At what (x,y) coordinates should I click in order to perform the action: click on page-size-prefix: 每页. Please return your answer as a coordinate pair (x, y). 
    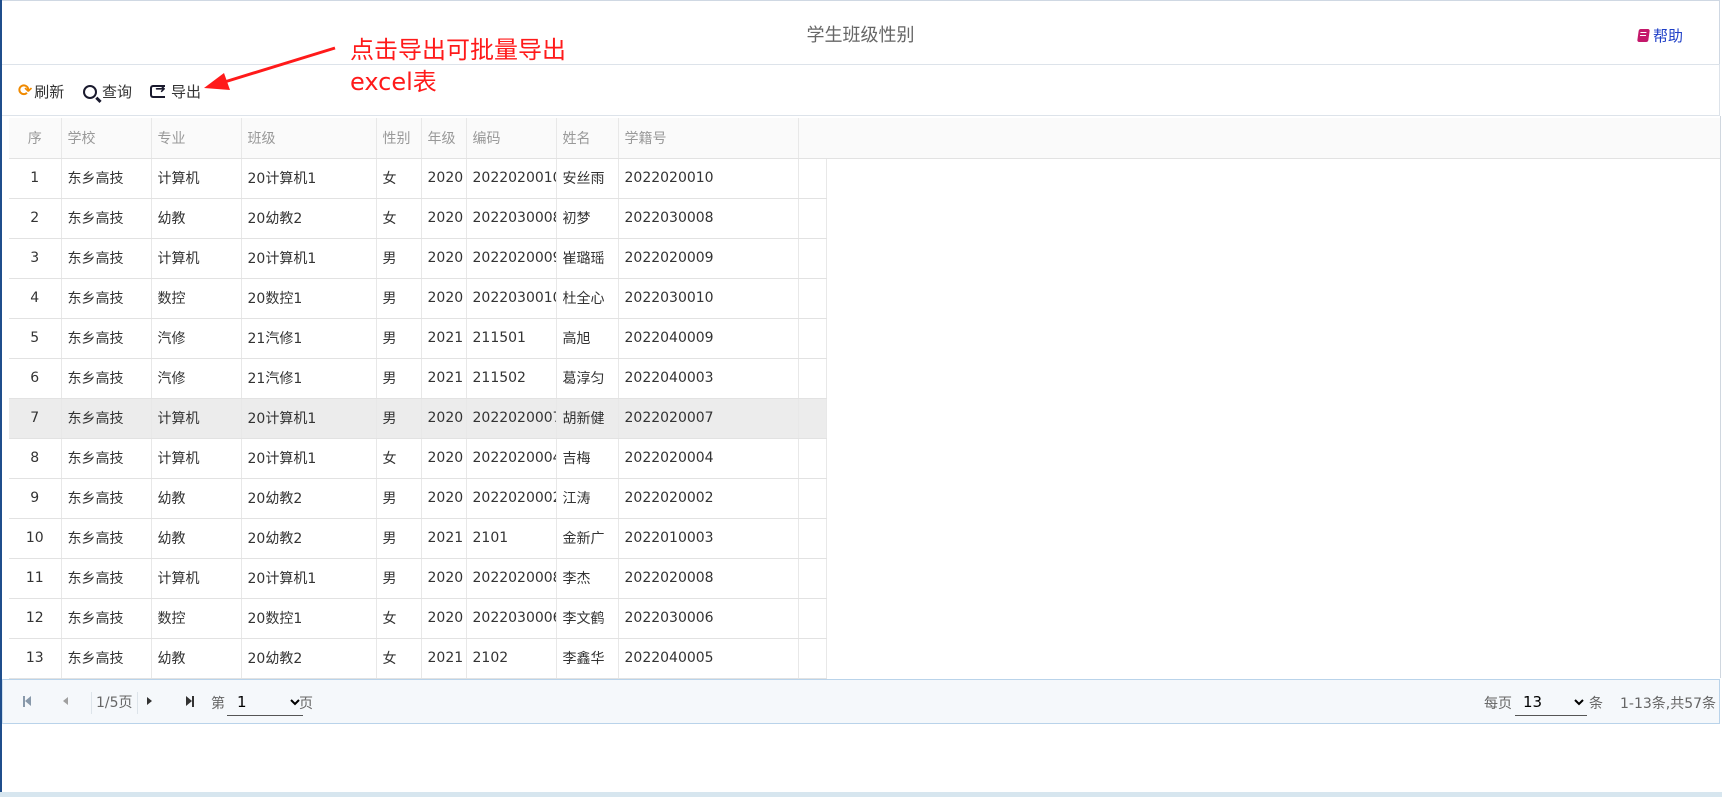
    Looking at the image, I should click on (1498, 704).